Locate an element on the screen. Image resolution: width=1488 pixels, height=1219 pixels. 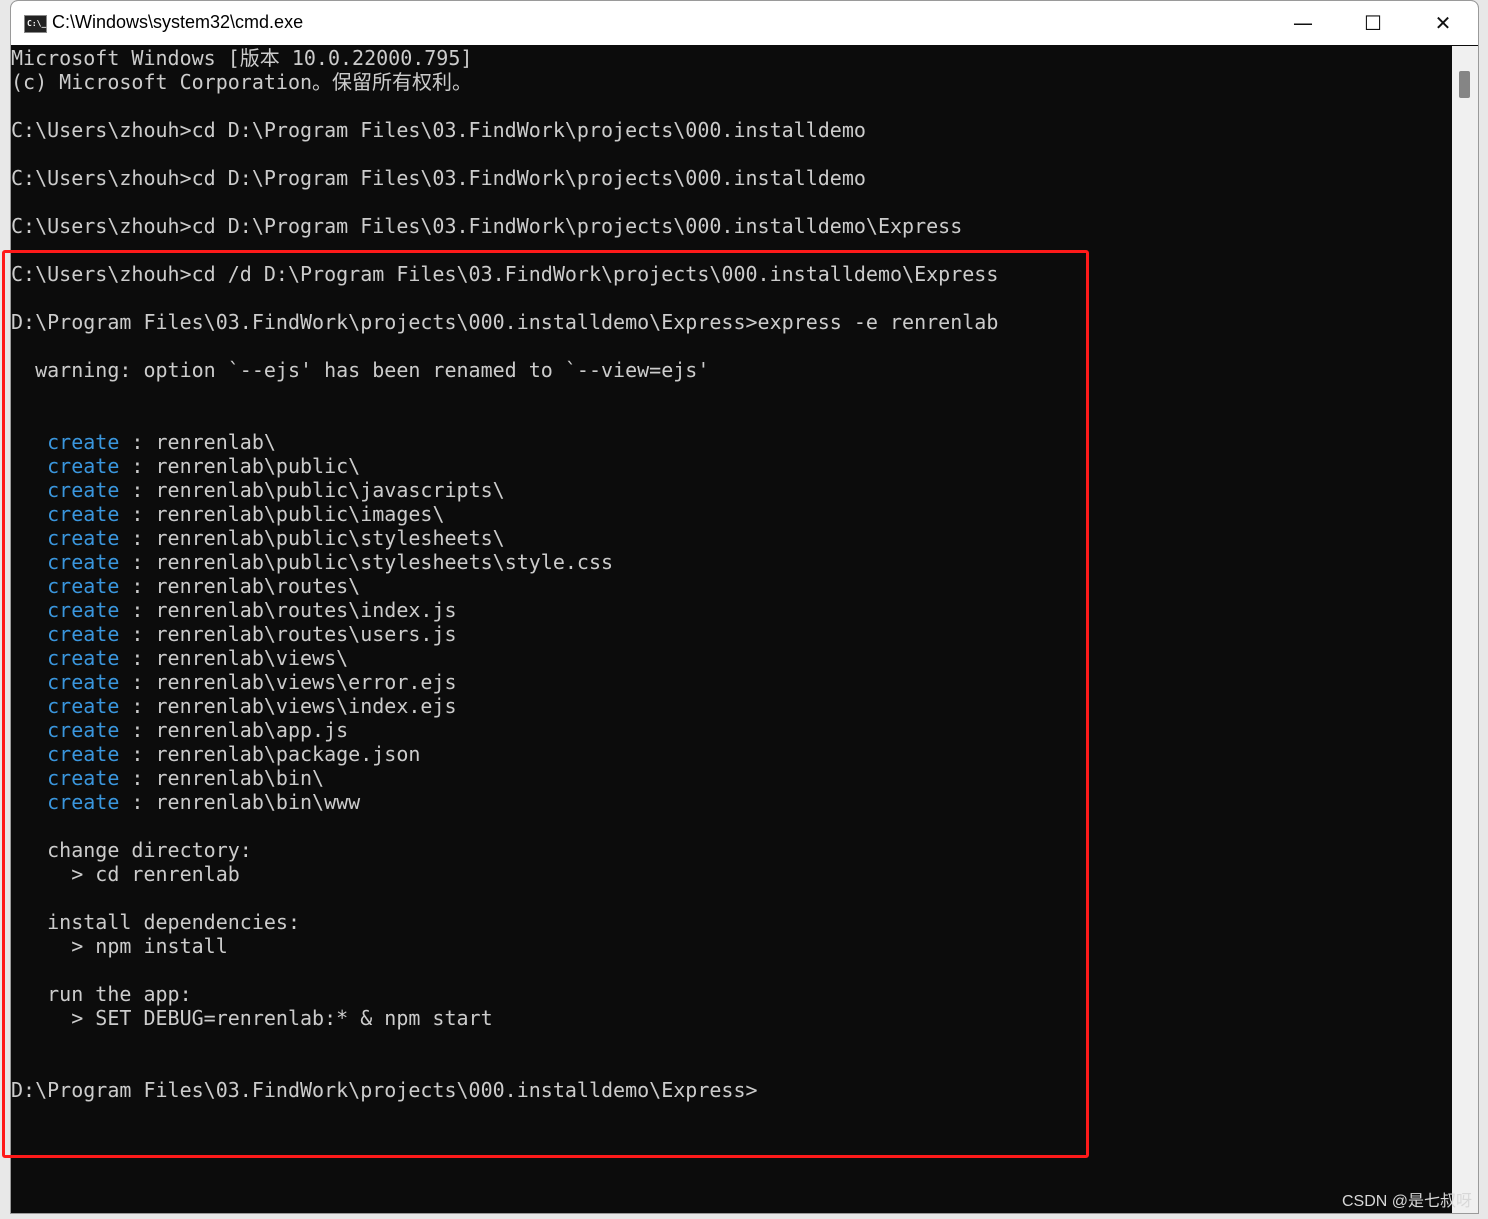
cmd-icon: C:\_ is located at coordinates (35, 24).